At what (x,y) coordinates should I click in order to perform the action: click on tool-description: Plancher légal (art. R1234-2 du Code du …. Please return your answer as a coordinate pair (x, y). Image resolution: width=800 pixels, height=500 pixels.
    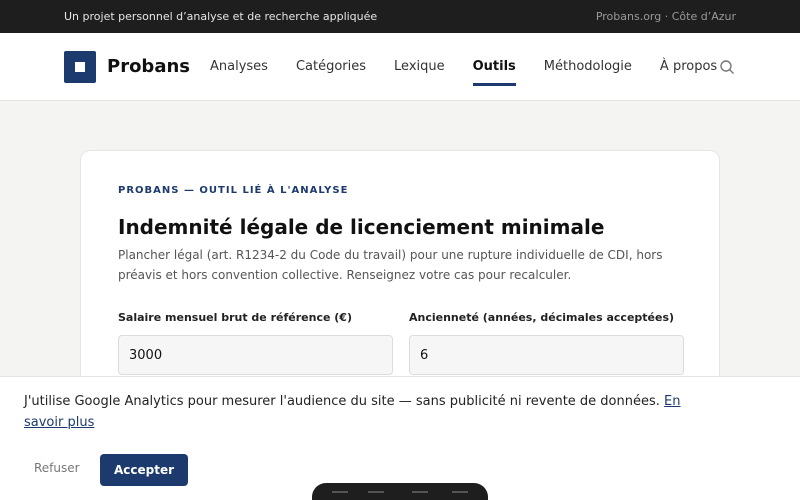
    Looking at the image, I should click on (390, 265).